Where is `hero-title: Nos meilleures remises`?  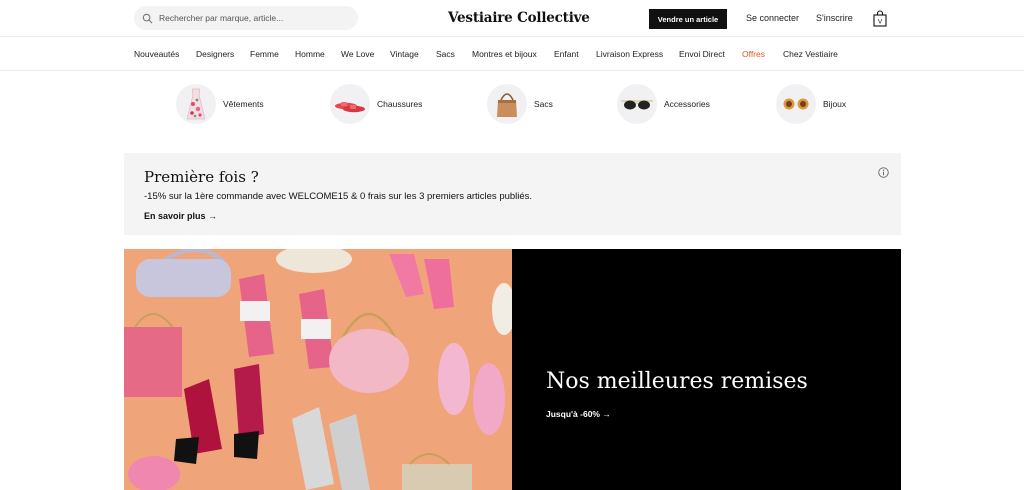
hero-title: Nos meilleures remises is located at coordinates (677, 381).